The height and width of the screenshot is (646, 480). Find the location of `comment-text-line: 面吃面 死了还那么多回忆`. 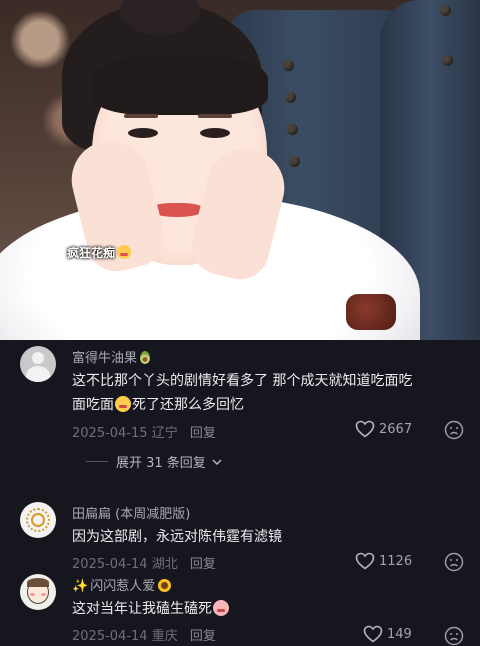

comment-text-line: 面吃面 死了还那么多回忆 is located at coordinates (272, 405).